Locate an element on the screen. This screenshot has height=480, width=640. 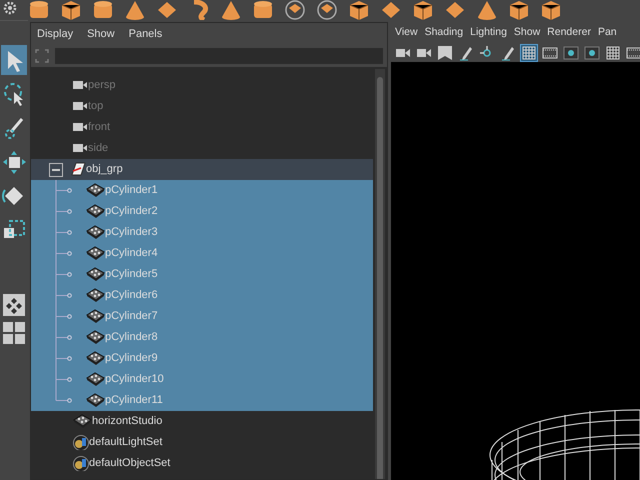
outliner-item: obj_grp is located at coordinates (202, 169).